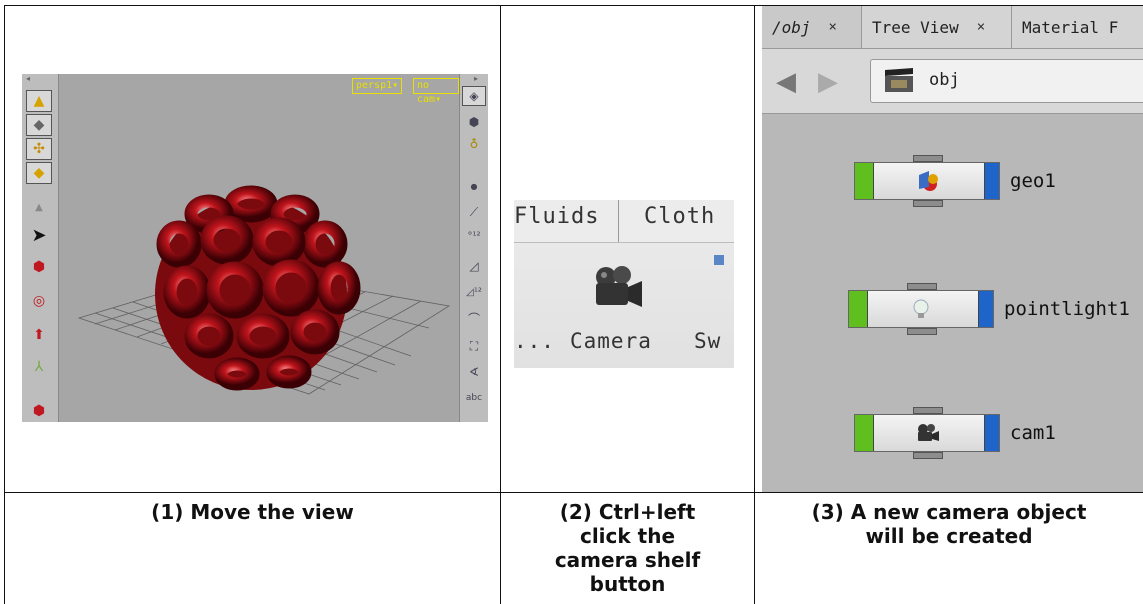 This screenshot has width=1143, height=604. I want to click on abc-label-icon: abc, so click(474, 398).